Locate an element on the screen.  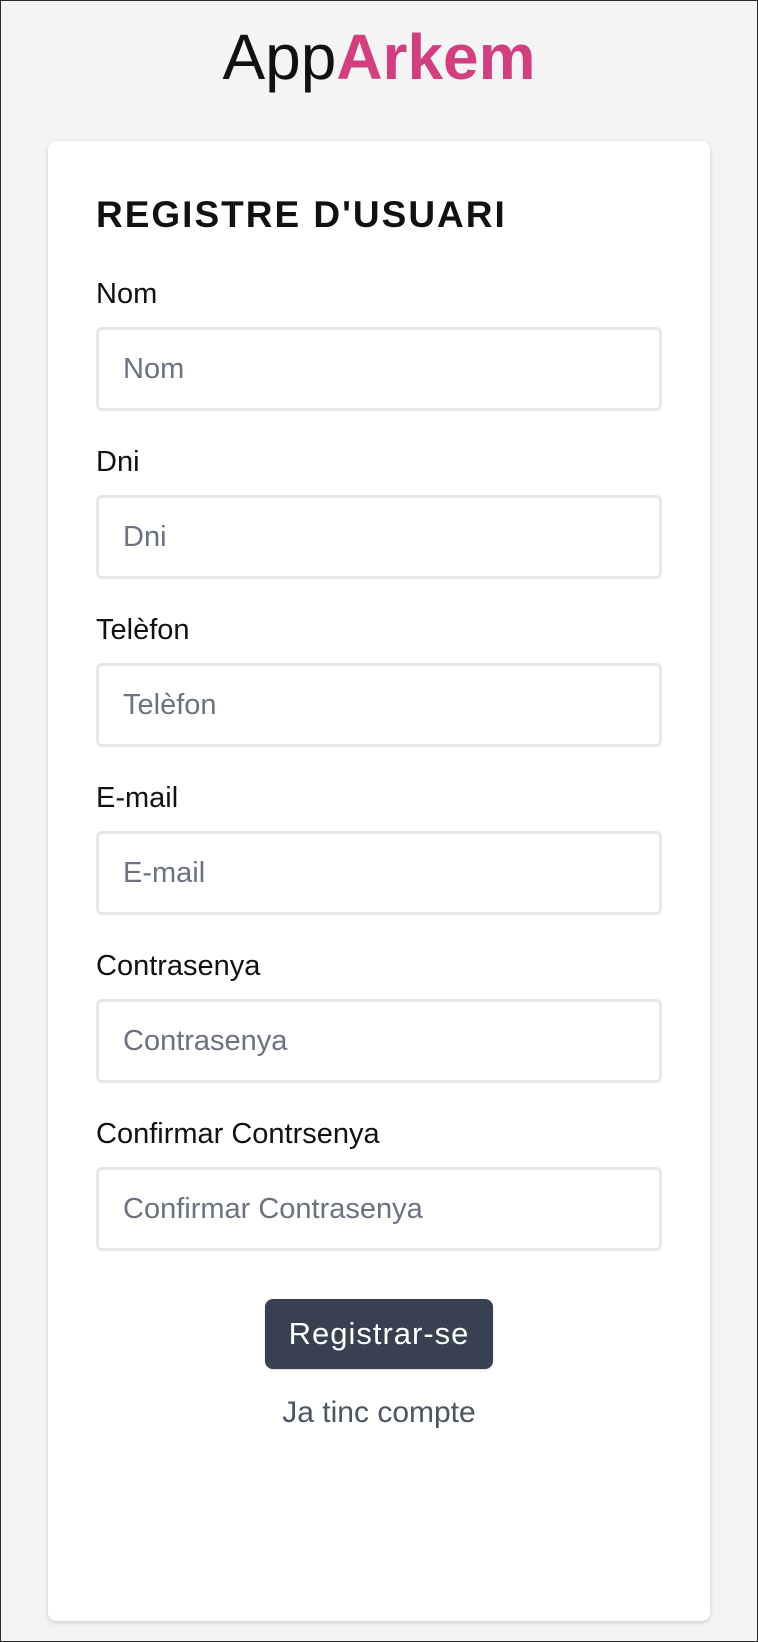
dni-label: Dni is located at coordinates (118, 462).